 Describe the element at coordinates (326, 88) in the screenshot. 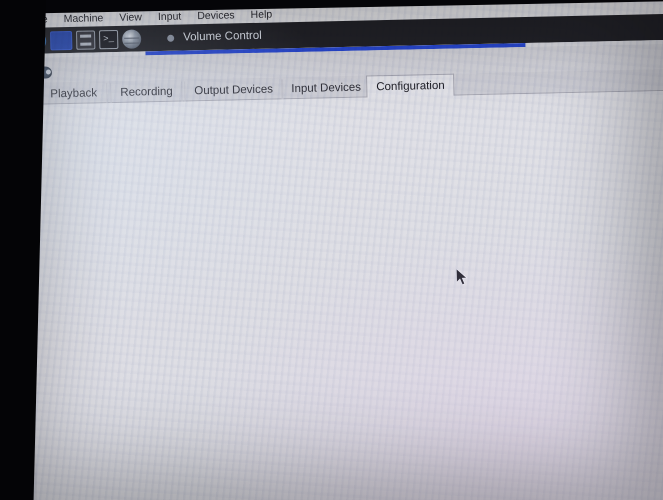

I see `tab-input-devices: Input Devices` at that location.